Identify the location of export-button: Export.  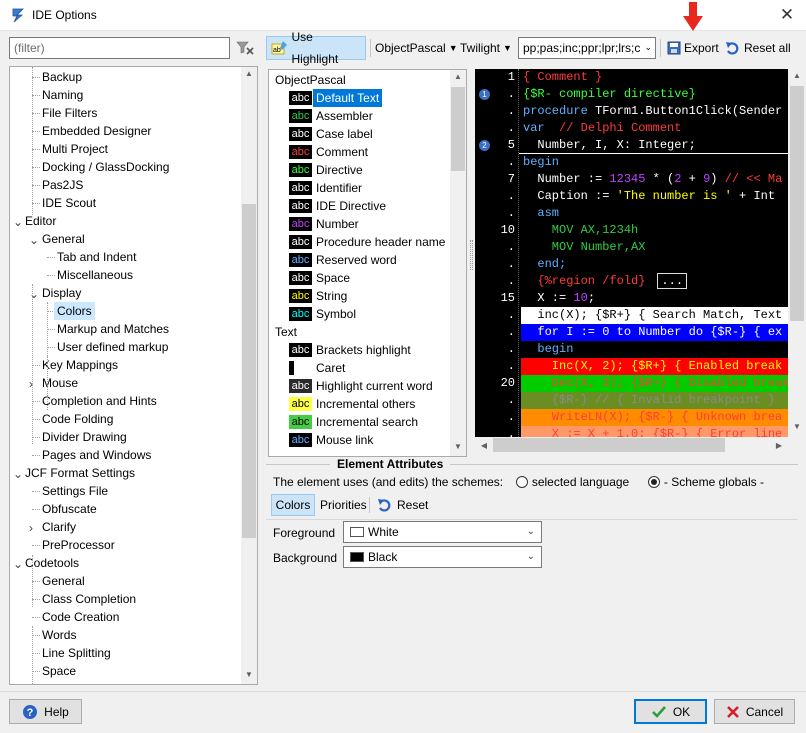
(693, 48).